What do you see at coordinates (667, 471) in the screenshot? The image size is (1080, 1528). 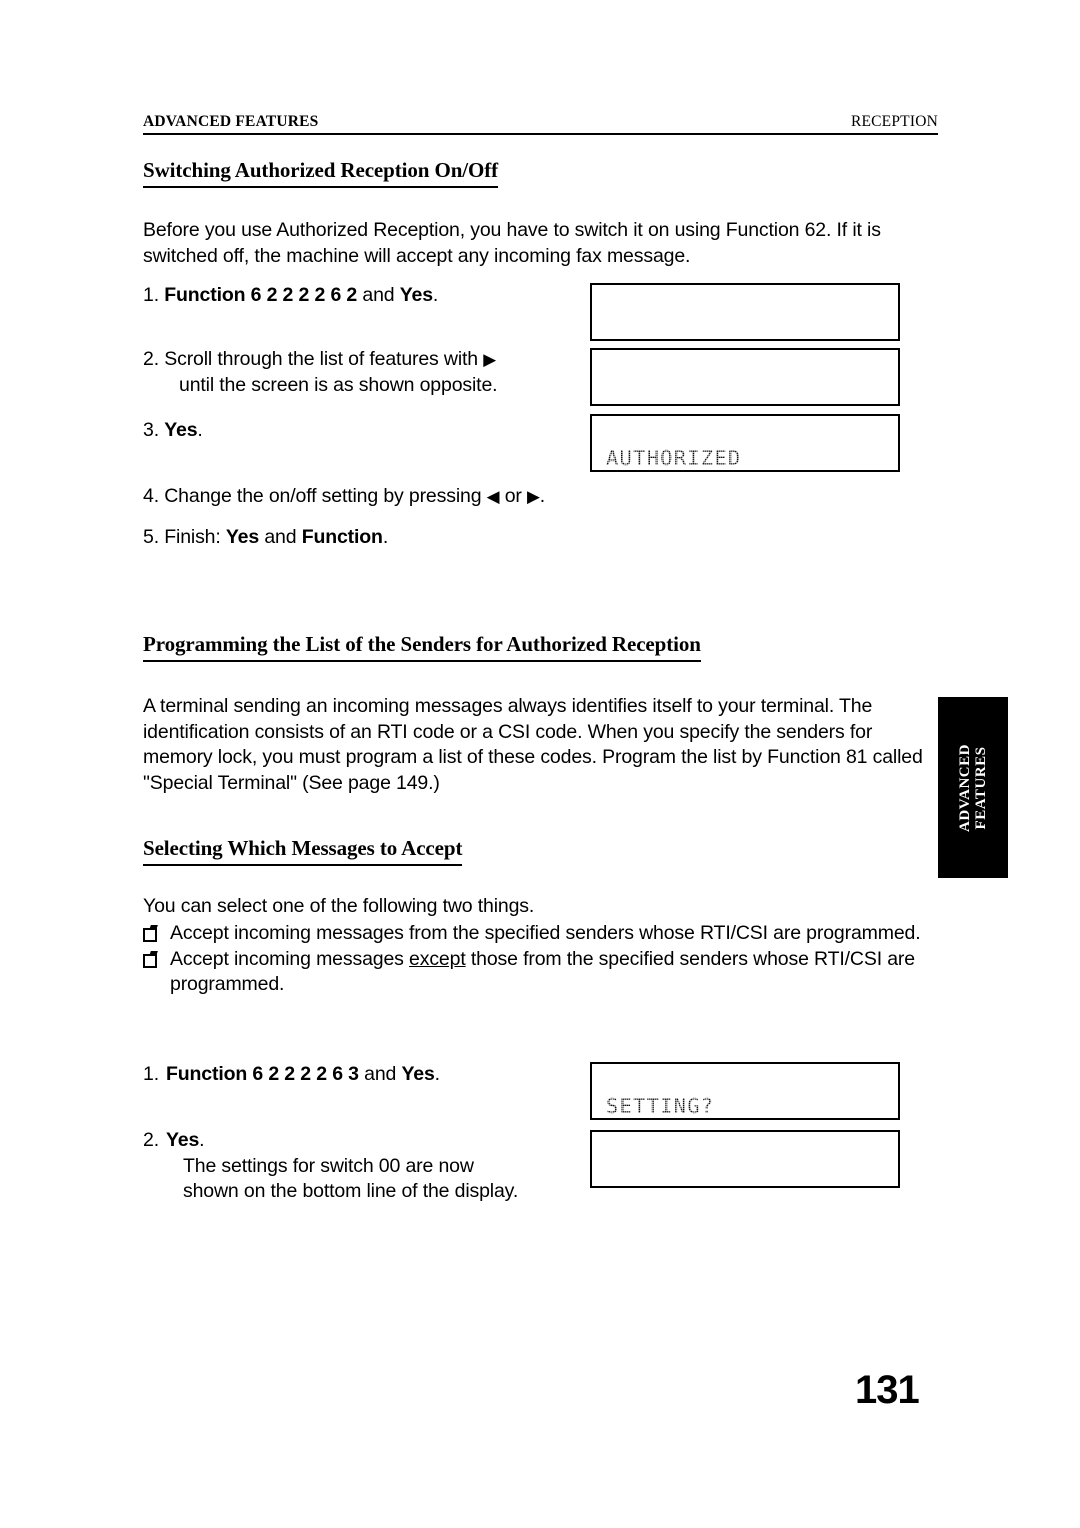 I see `lcd-bottom-left: ON ▶OFF` at bounding box center [667, 471].